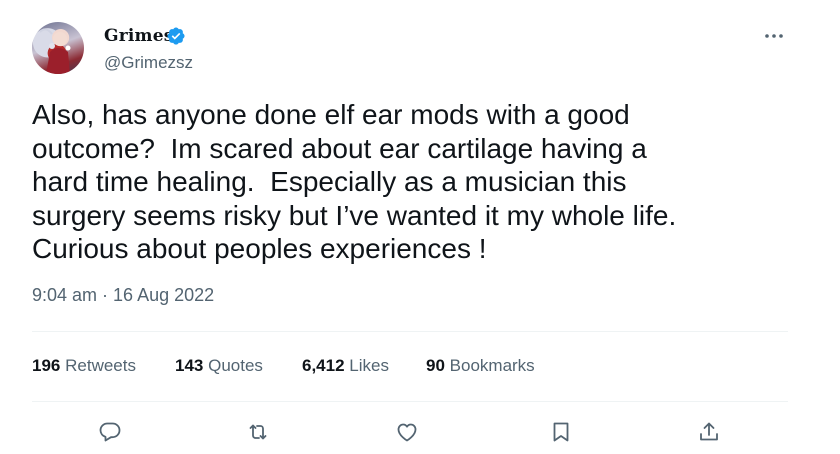 Image resolution: width=840 pixels, height=454 pixels. Describe the element at coordinates (345, 366) in the screenshot. I see `likes-stat: 6,412 Likes` at that location.